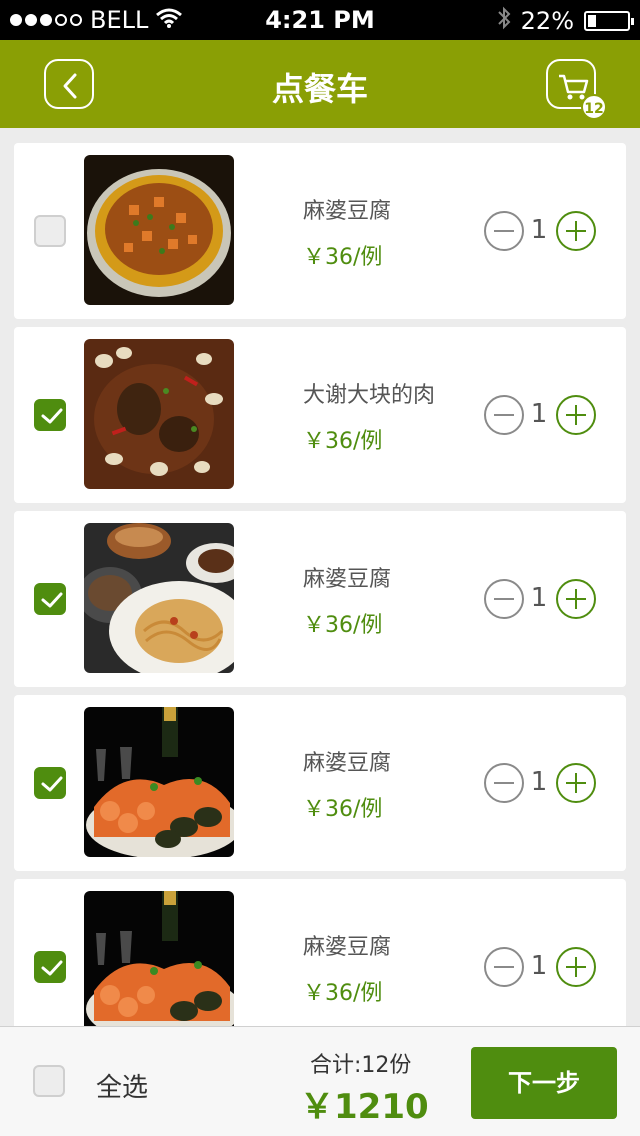 The image size is (640, 1136). I want to click on status-right: 22%, so click(565, 21).